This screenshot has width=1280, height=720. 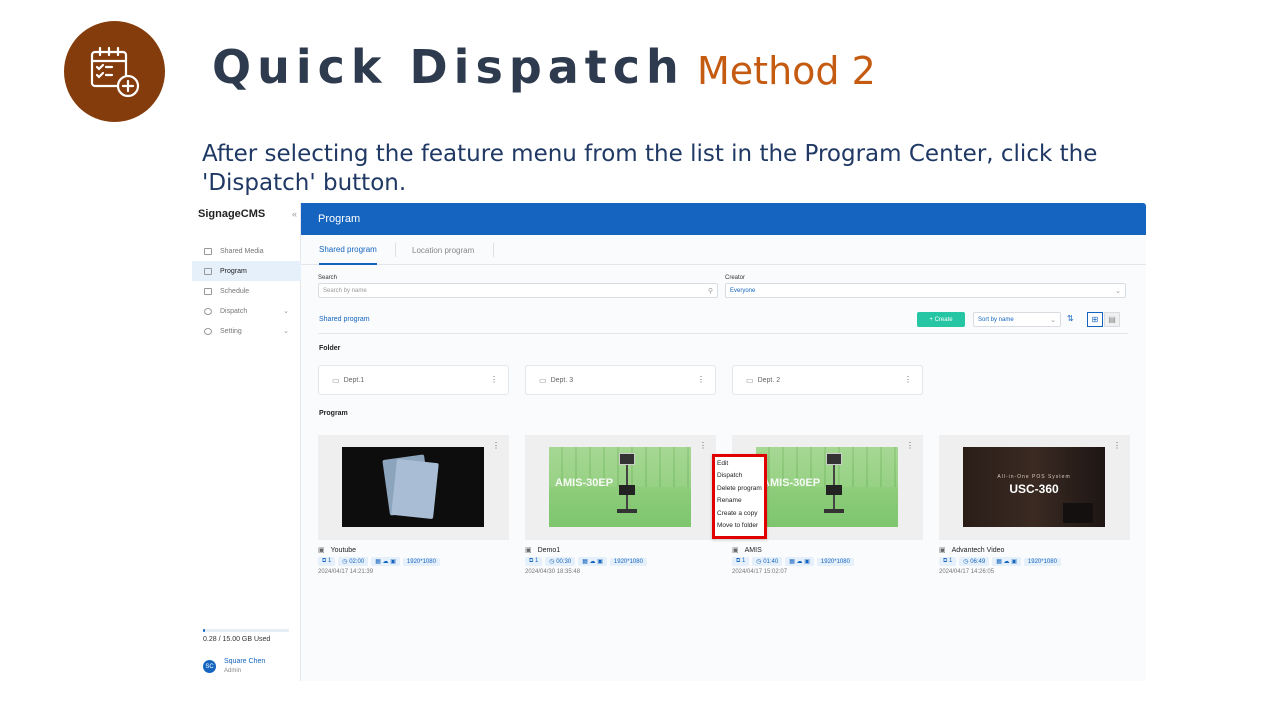 What do you see at coordinates (723, 219) in the screenshot?
I see `header-bar: Program` at bounding box center [723, 219].